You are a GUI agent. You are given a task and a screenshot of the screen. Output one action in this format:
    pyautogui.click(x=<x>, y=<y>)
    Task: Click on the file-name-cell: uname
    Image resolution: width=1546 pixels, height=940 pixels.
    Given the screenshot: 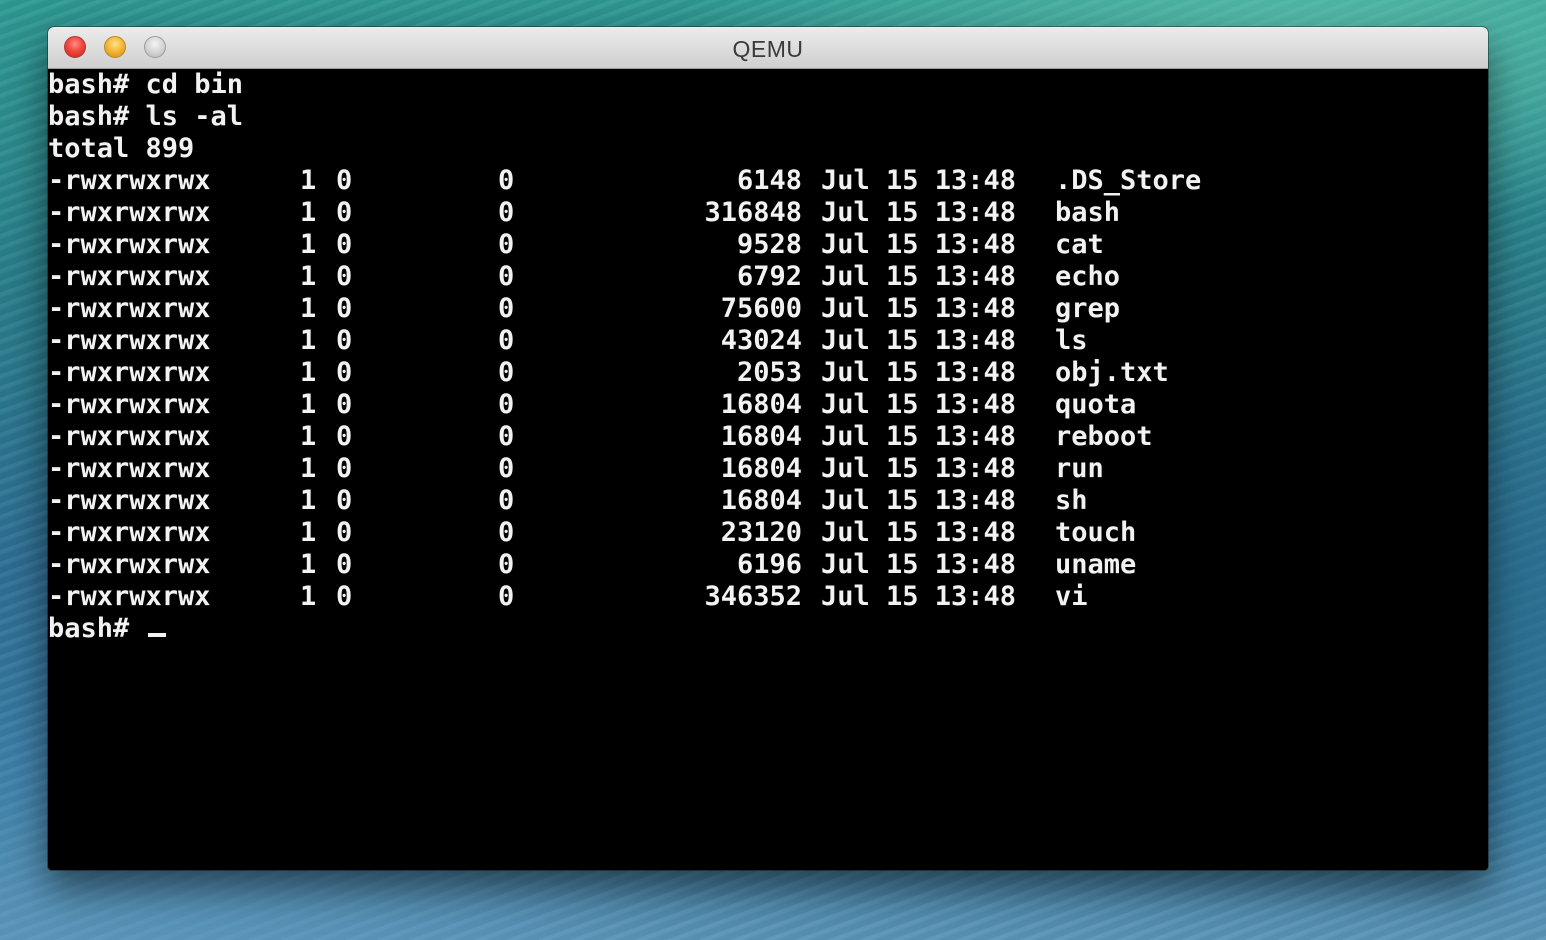 What is the action you would take?
    pyautogui.click(x=1096, y=564)
    